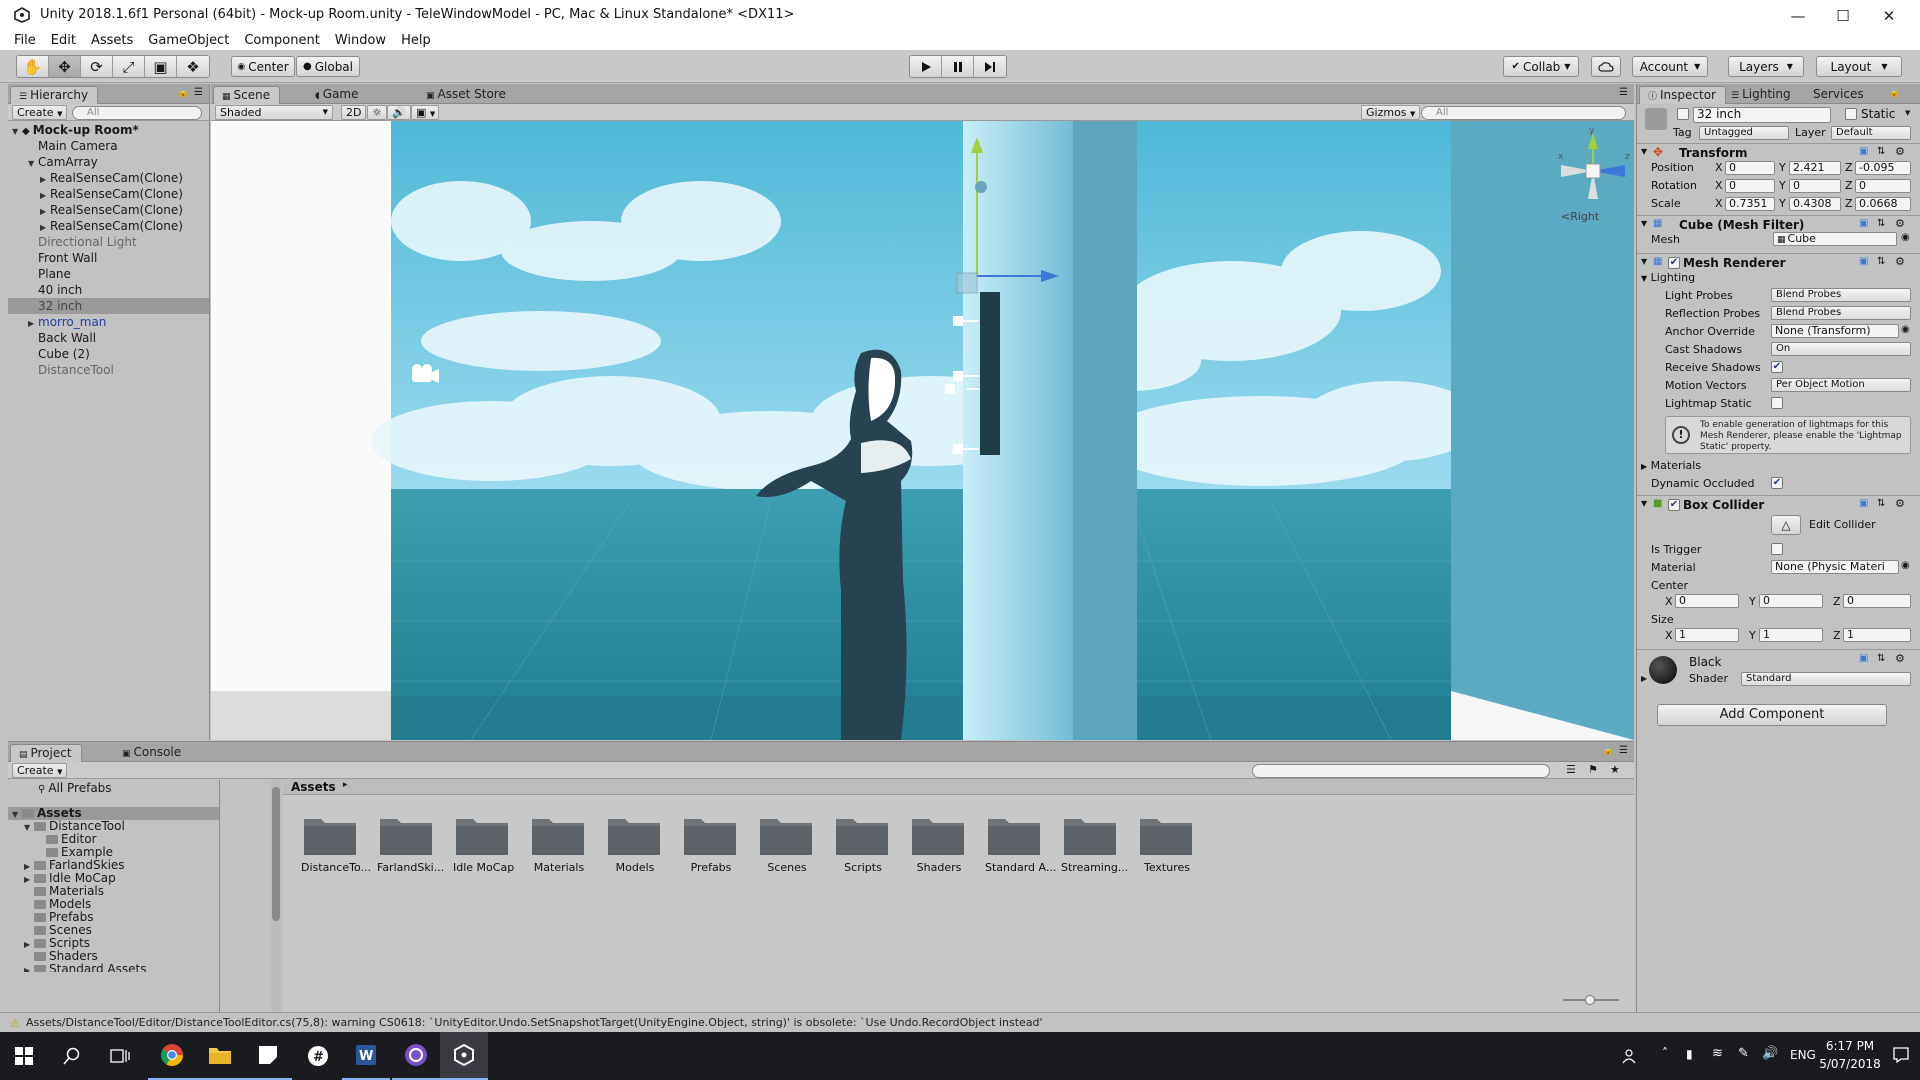  What do you see at coordinates (483, 843) in the screenshot?
I see `folder-item: Idle MoCap` at bounding box center [483, 843].